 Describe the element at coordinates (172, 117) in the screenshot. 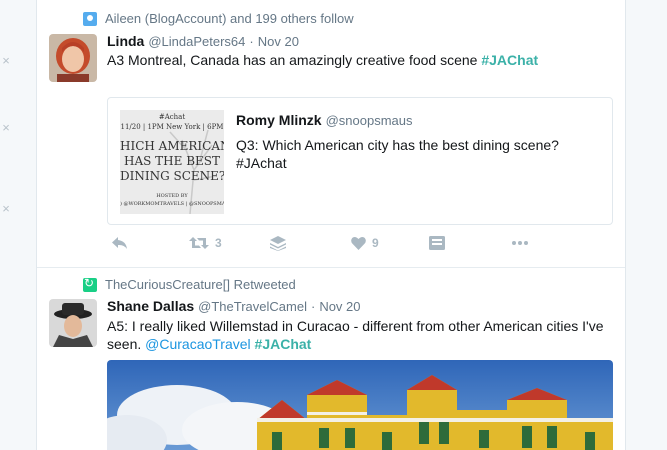

I see `media-text: #Achat` at that location.